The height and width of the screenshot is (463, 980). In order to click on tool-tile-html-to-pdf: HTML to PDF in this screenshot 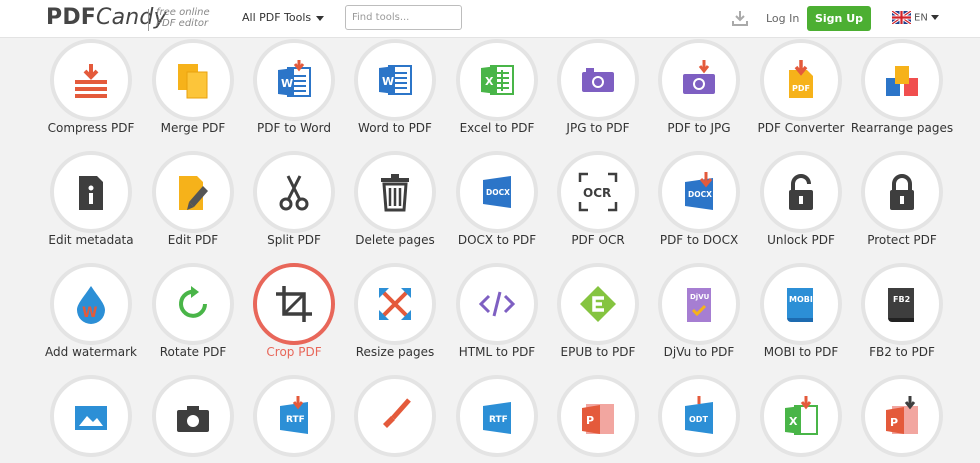, I will do `click(497, 299)`.